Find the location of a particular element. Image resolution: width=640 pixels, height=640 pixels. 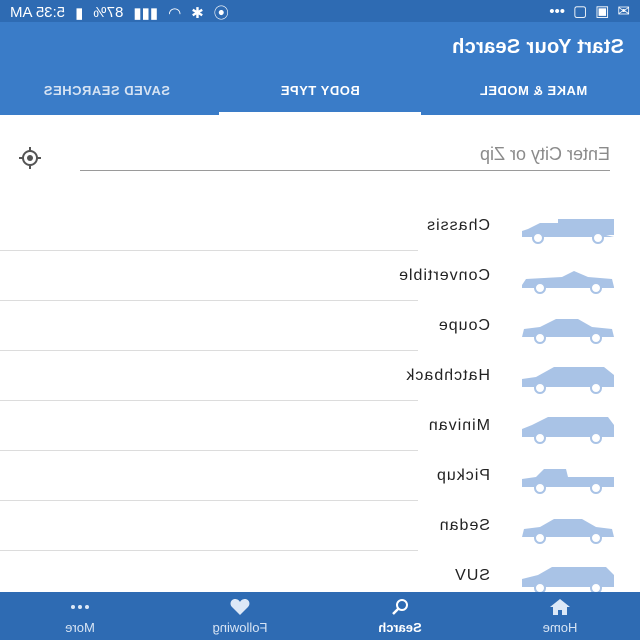

nav-label: More is located at coordinates (80, 627).